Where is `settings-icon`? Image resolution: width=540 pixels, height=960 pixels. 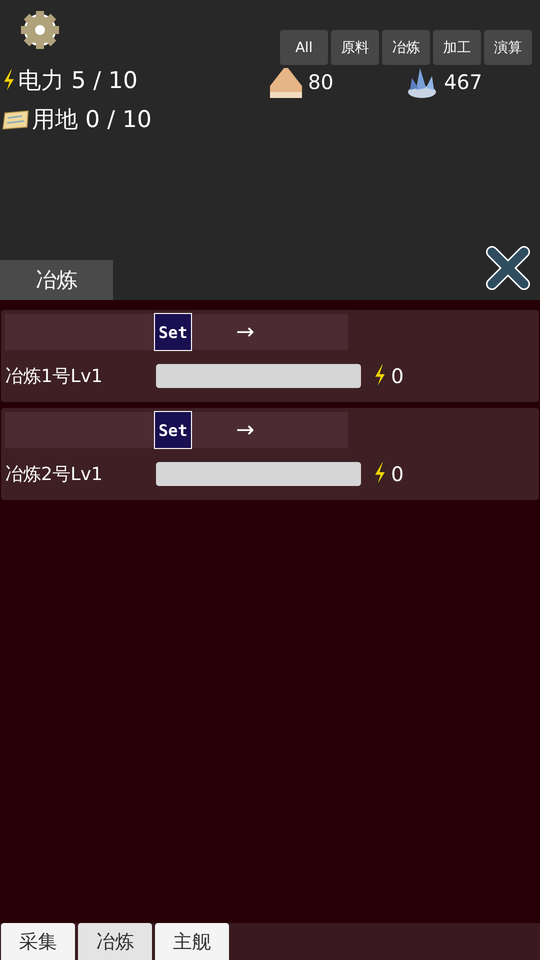 settings-icon is located at coordinates (40, 30).